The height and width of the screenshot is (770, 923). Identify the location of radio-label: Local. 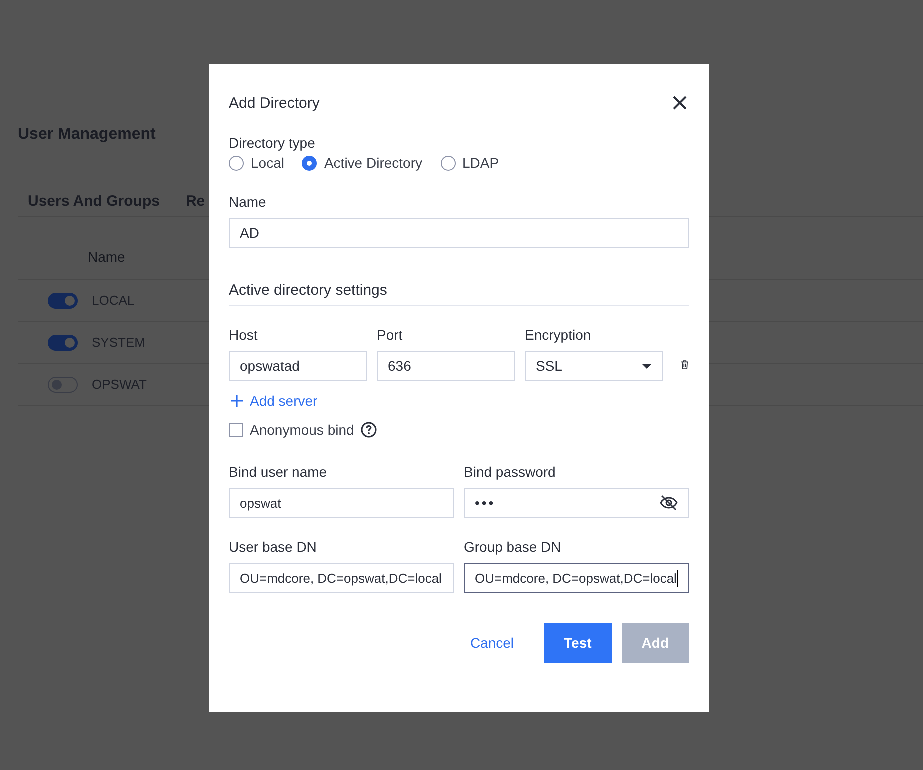
(267, 163).